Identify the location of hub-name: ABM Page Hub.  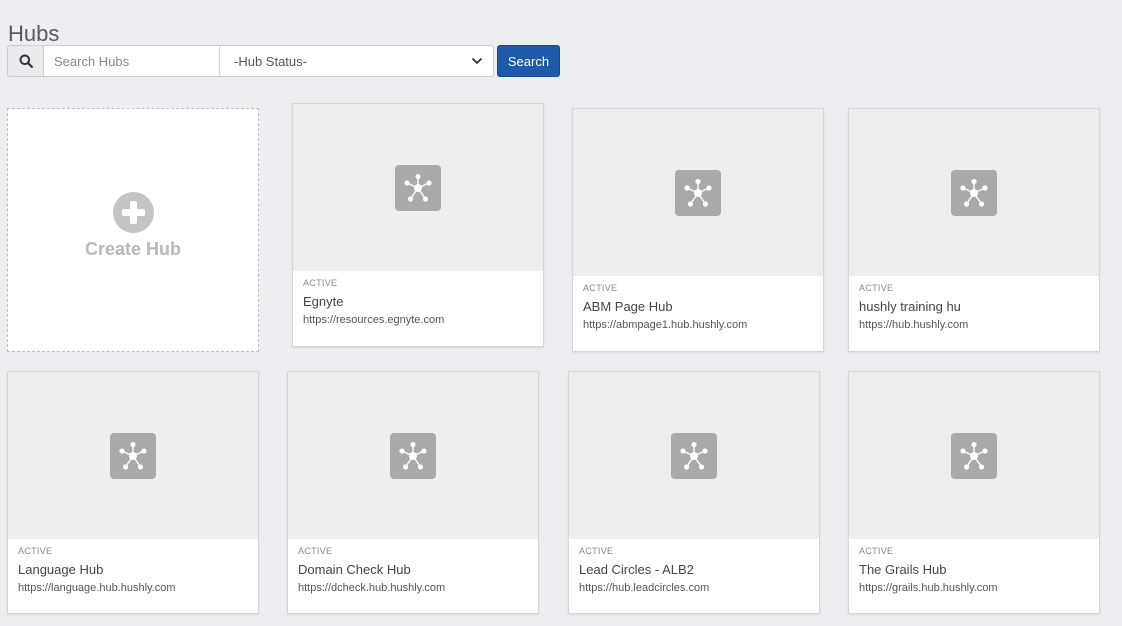
(698, 306).